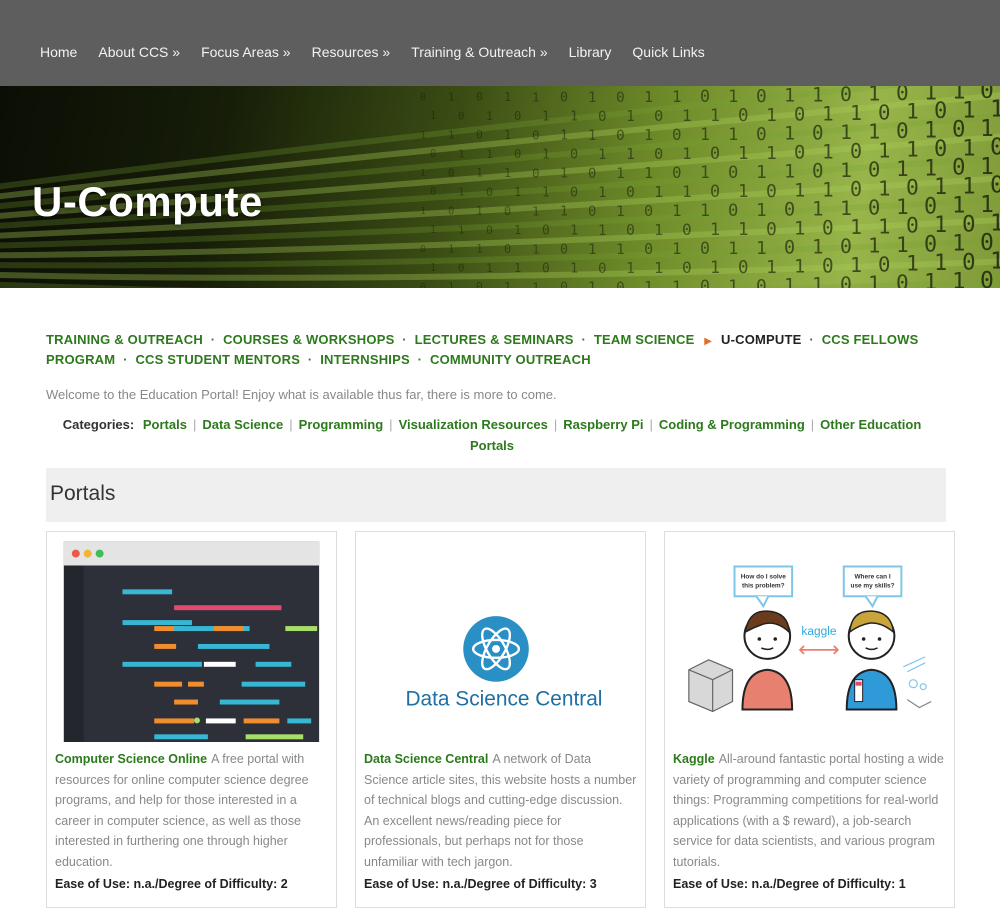  Describe the element at coordinates (58, 52) in the screenshot. I see `nav-item-home: Home` at that location.